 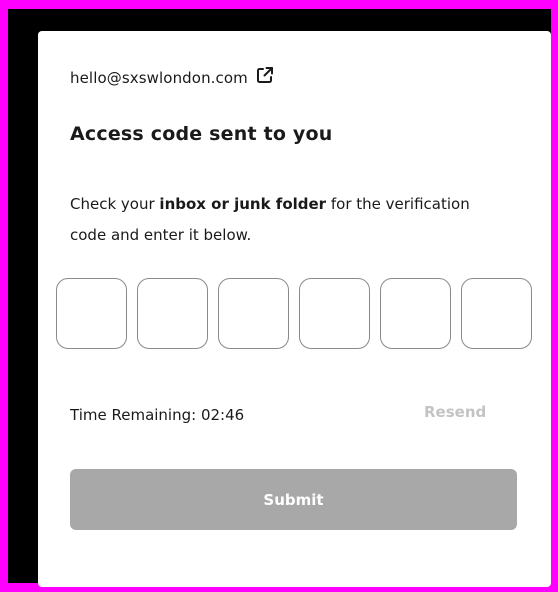 I want to click on instructions-prefix: Check your, so click(x=115, y=204).